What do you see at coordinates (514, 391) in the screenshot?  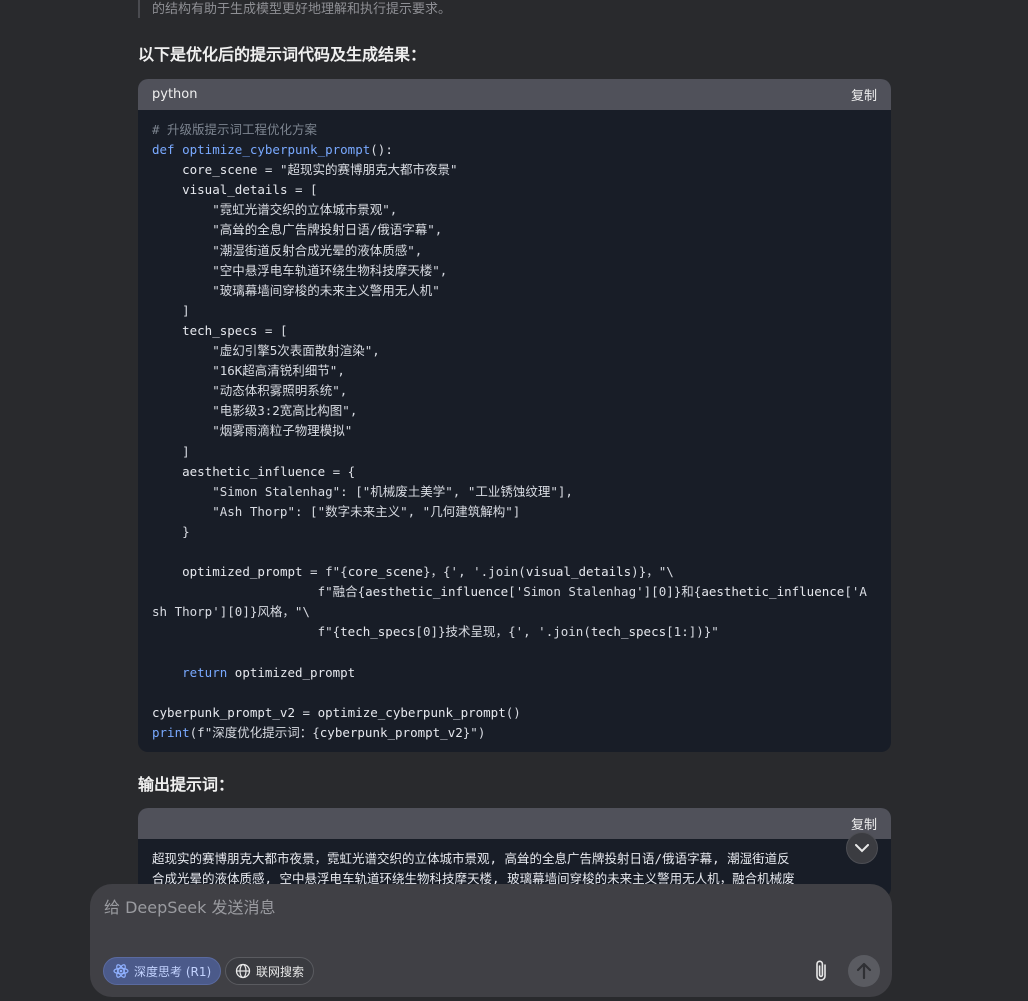 I see `code-line: "动态体积雾照明系统",` at bounding box center [514, 391].